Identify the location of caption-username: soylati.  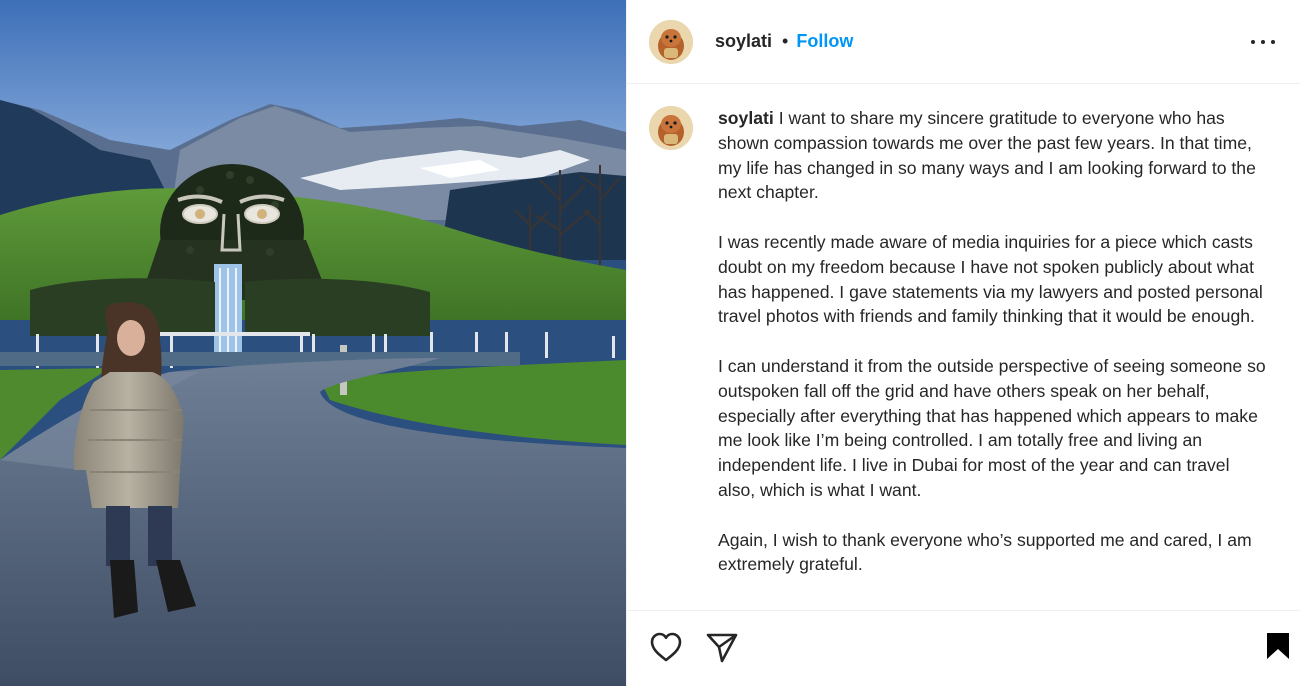
(746, 118).